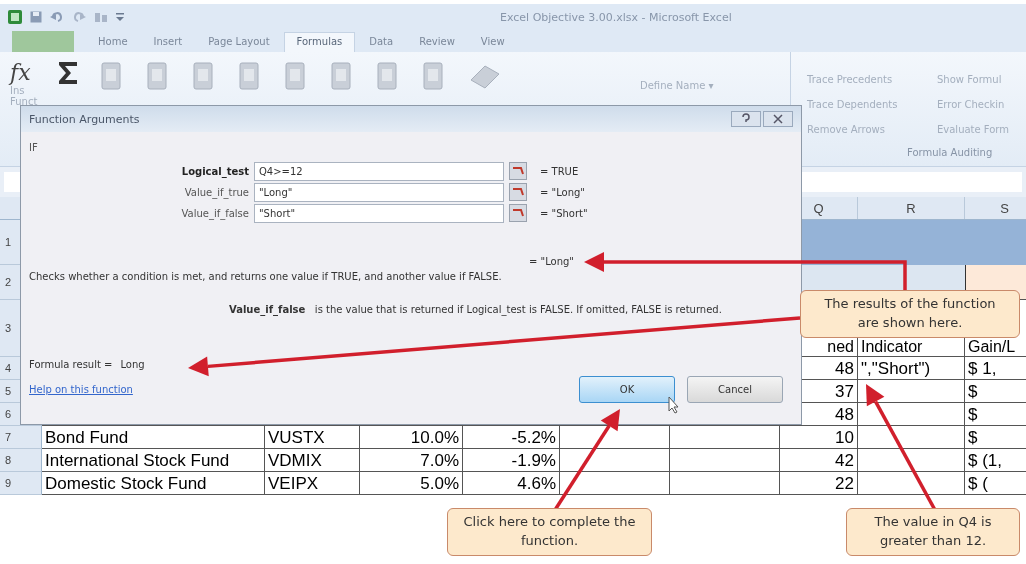 This screenshot has width=1026, height=564. Describe the element at coordinates (411, 483) in the screenshot. I see `table-cell: 5.0%` at that location.